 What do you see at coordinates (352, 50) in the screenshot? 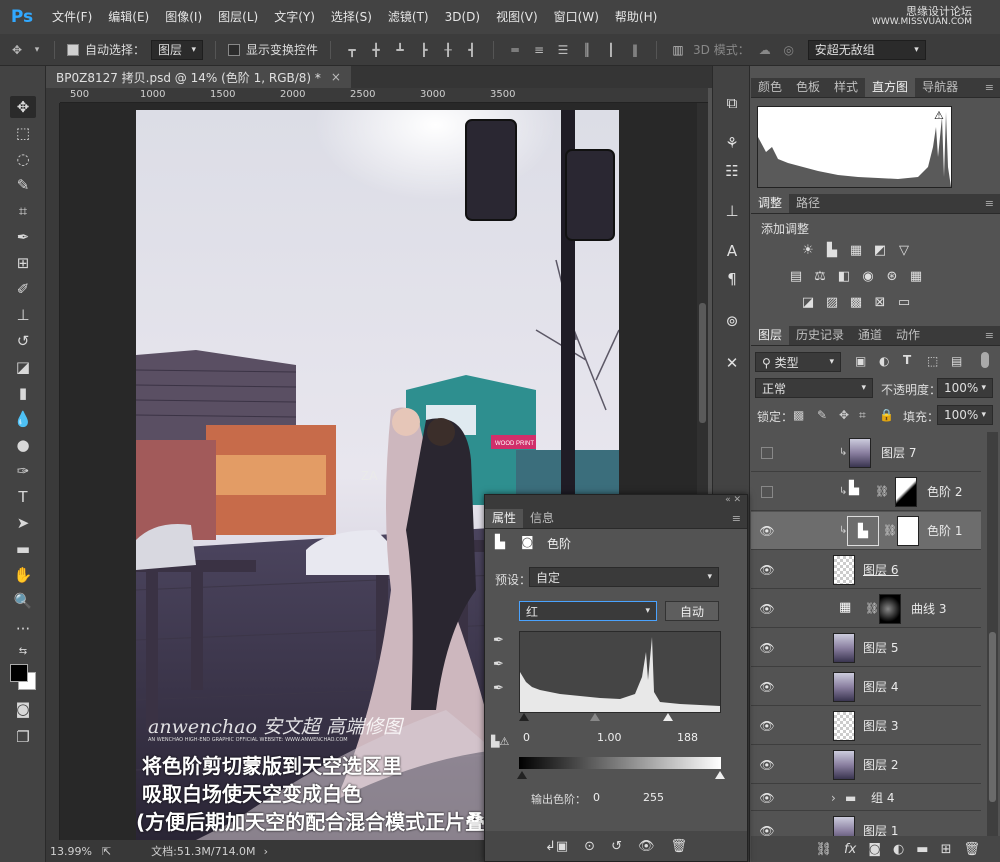
I see `align-top-icon: ┳` at bounding box center [352, 50].